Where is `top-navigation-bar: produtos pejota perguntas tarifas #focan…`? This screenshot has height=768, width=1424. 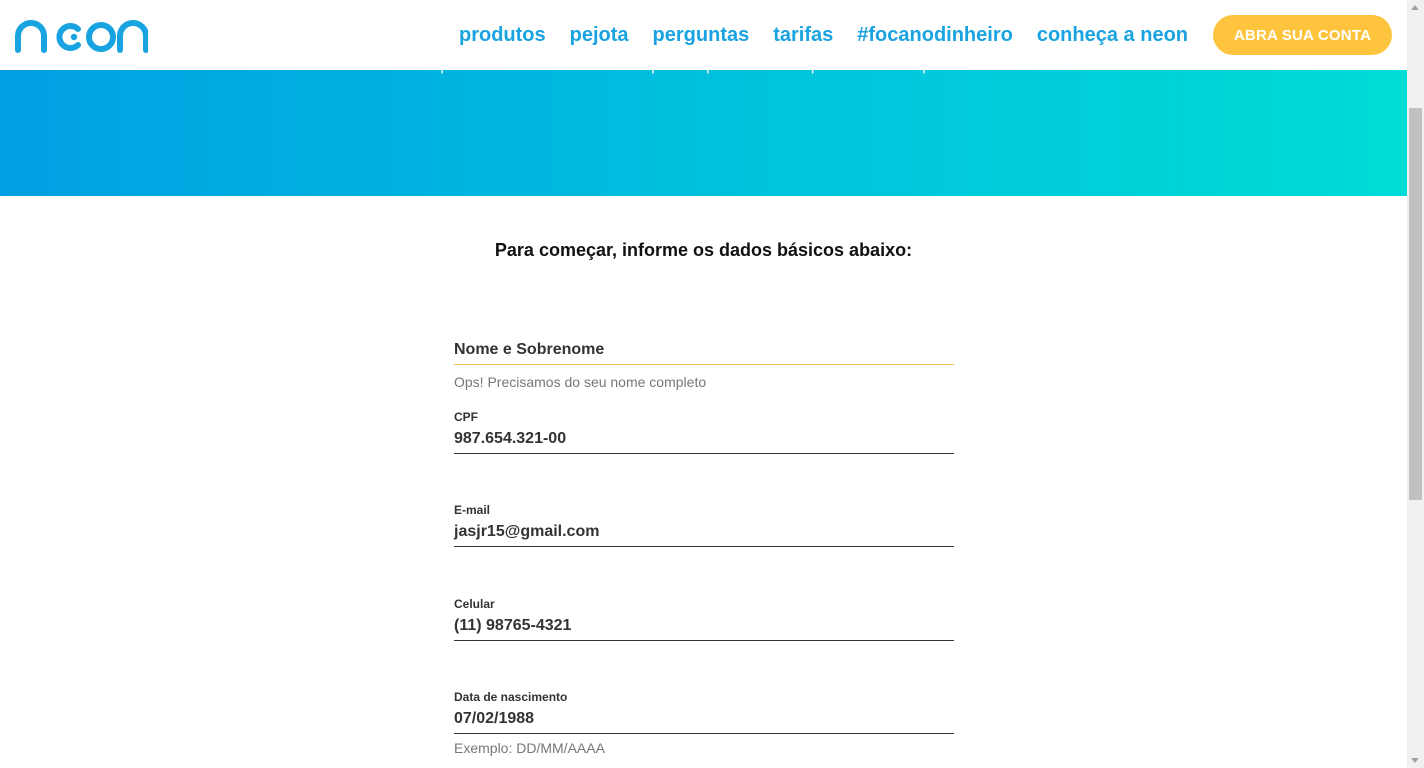 top-navigation-bar: produtos pejota perguntas tarifas #focan… is located at coordinates (703, 35).